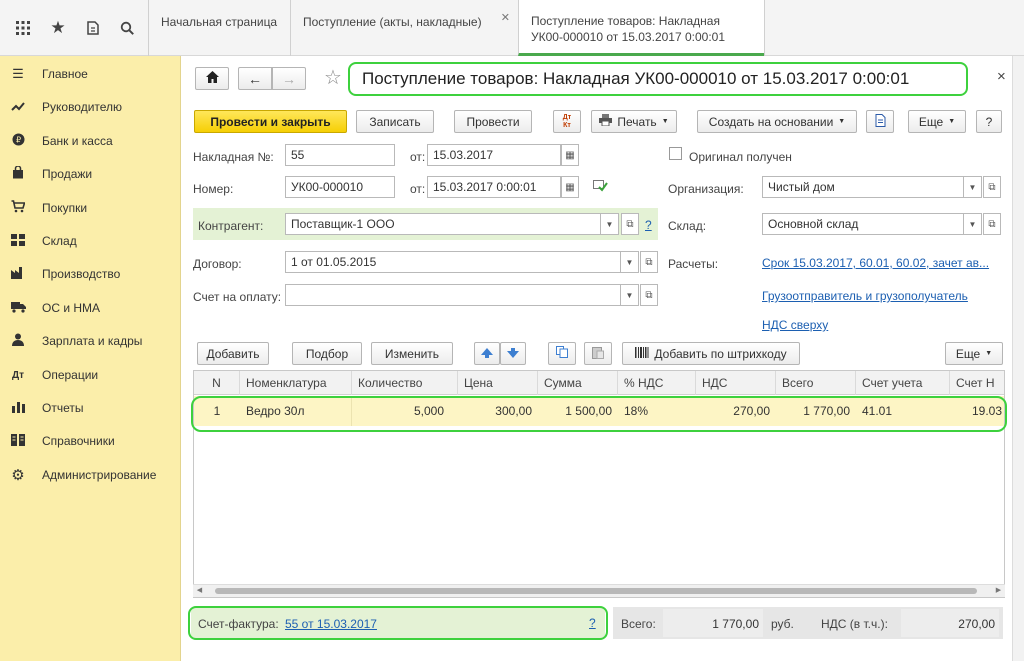  What do you see at coordinates (687, 226) in the screenshot?
I see `warehouse-label: Склад:` at bounding box center [687, 226].